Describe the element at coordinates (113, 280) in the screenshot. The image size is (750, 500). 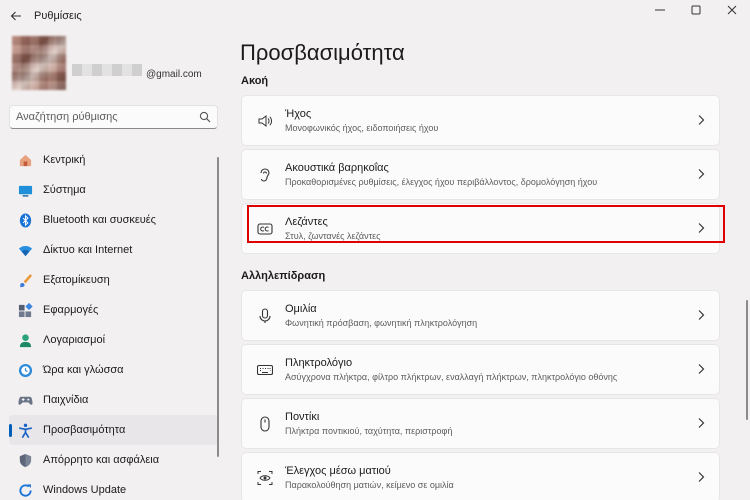
I see `sidebar-item-personalization: Εξατομίκευση` at that location.